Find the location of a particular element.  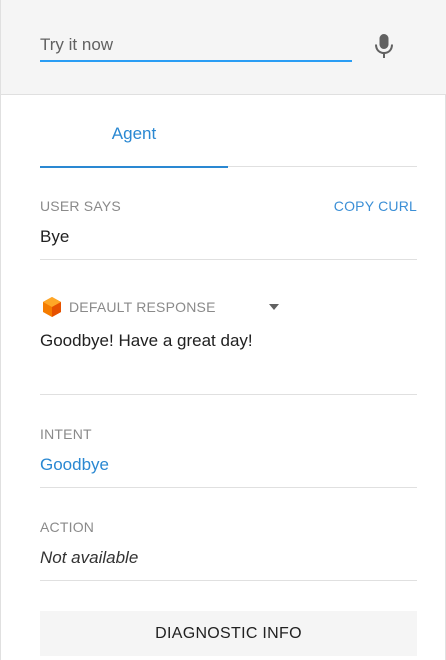

action-section: ACTION Not available is located at coordinates (228, 550).